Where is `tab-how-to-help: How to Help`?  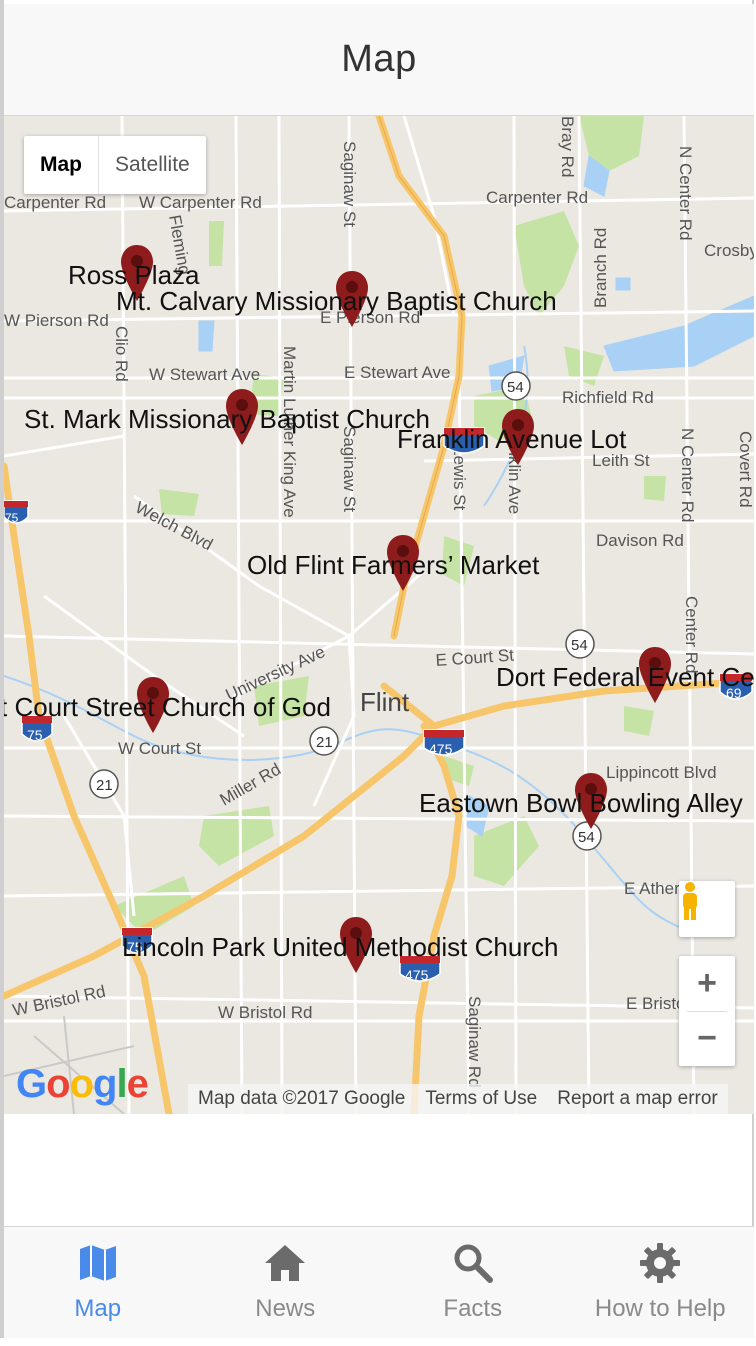 tab-how-to-help: How to Help is located at coordinates (661, 1282).